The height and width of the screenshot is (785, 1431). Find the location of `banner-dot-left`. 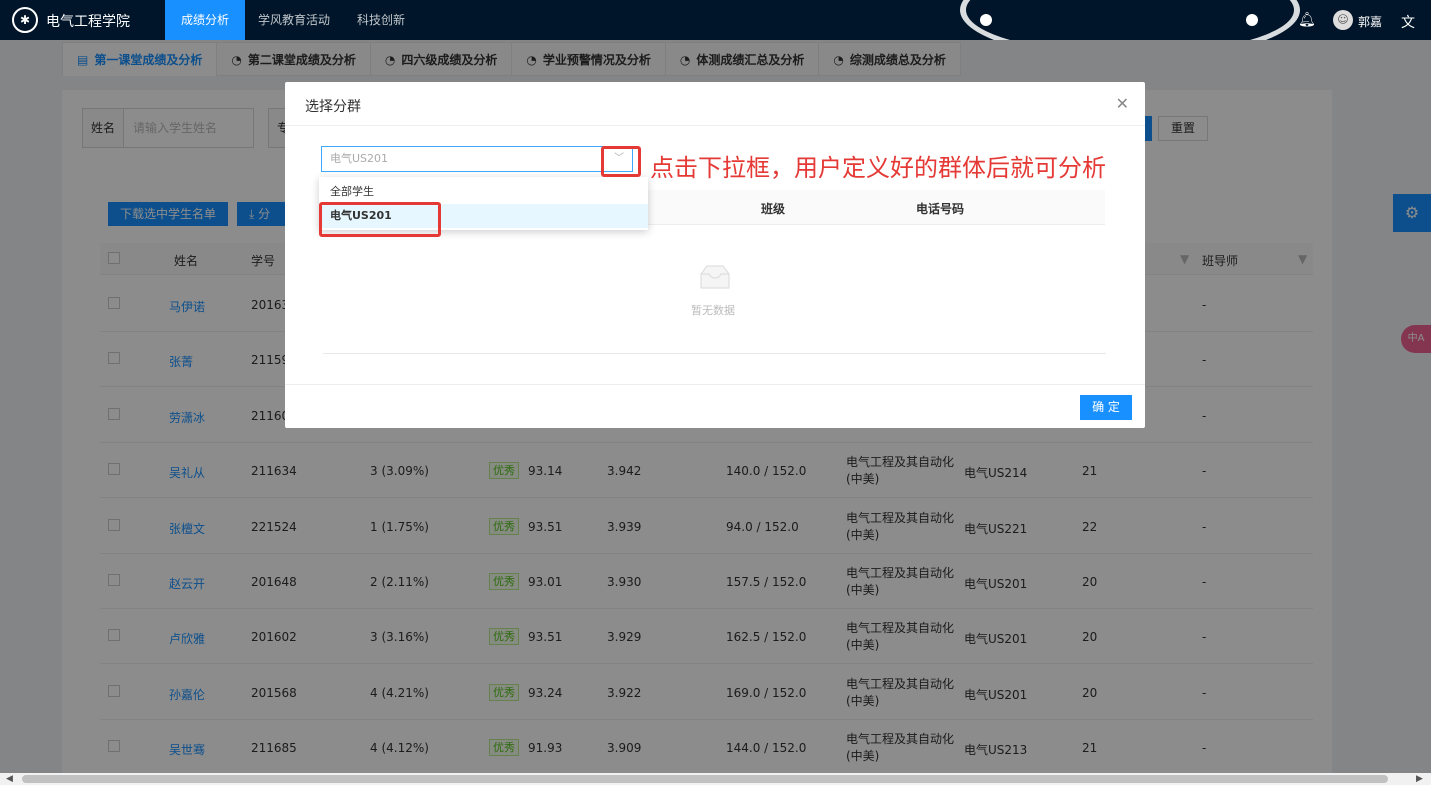

banner-dot-left is located at coordinates (986, 20).